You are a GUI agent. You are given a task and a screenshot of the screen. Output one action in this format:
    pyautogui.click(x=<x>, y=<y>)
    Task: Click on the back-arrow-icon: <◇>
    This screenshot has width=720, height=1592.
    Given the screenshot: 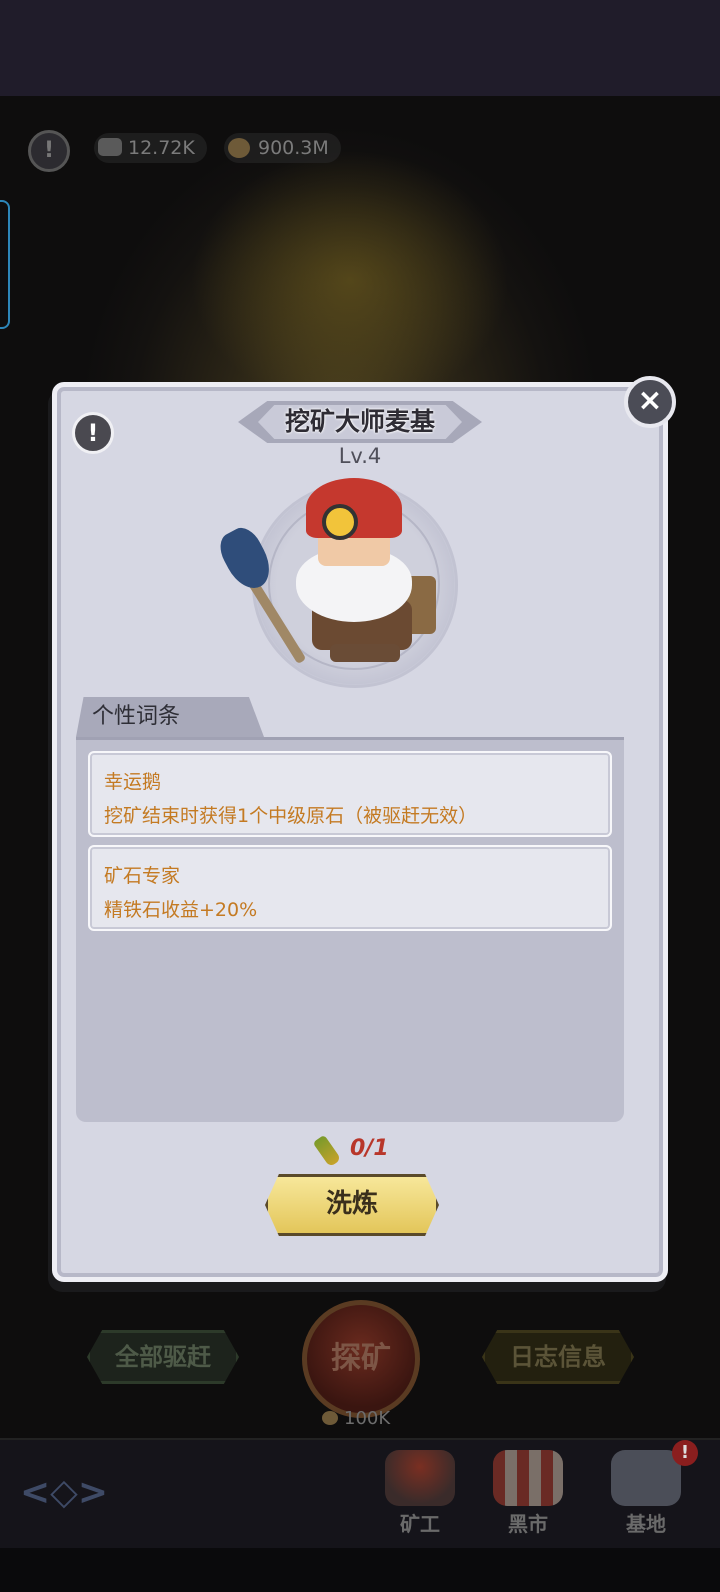 What is the action you would take?
    pyautogui.click(x=65, y=1492)
    